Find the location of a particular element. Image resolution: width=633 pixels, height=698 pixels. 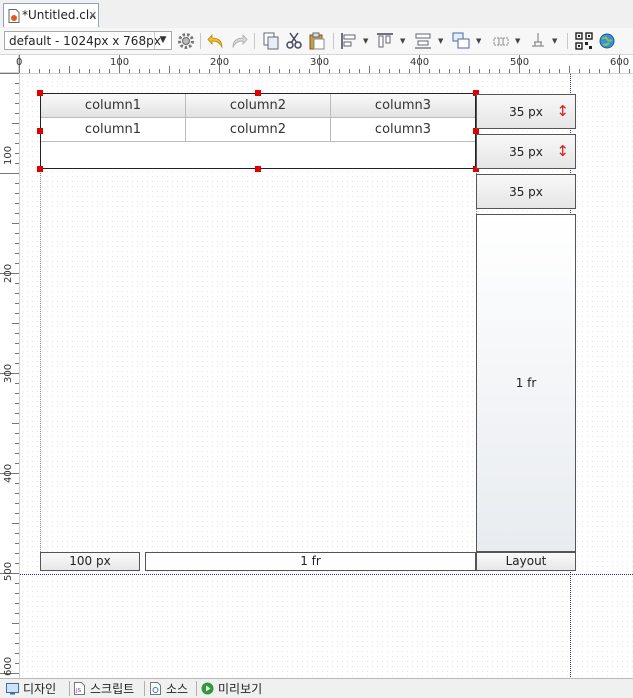

row-size-label: 35 px is located at coordinates (526, 192).